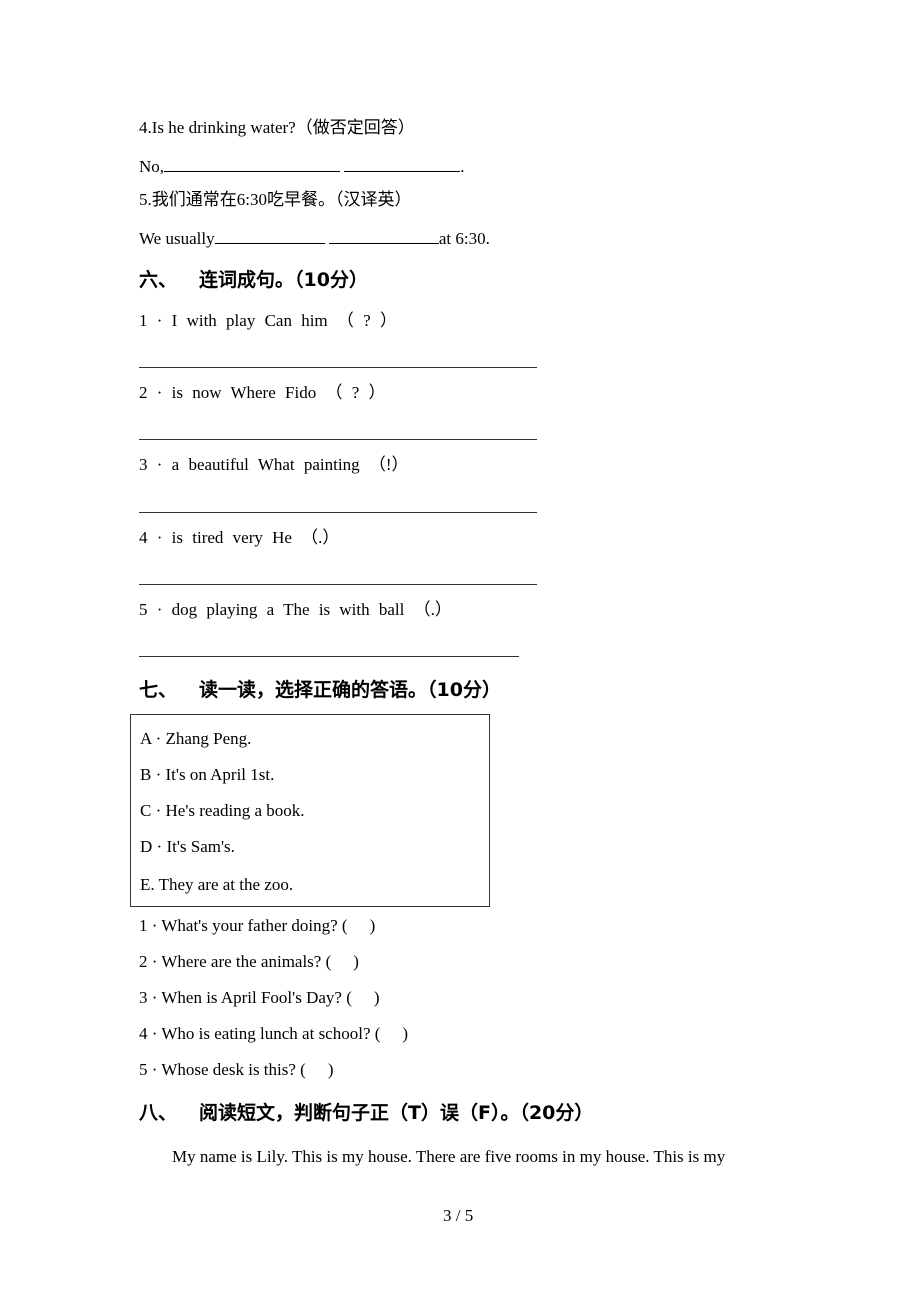  I want to click on match-question-4: 4 · Who is eating lunch at school? (), so click(273, 1034).